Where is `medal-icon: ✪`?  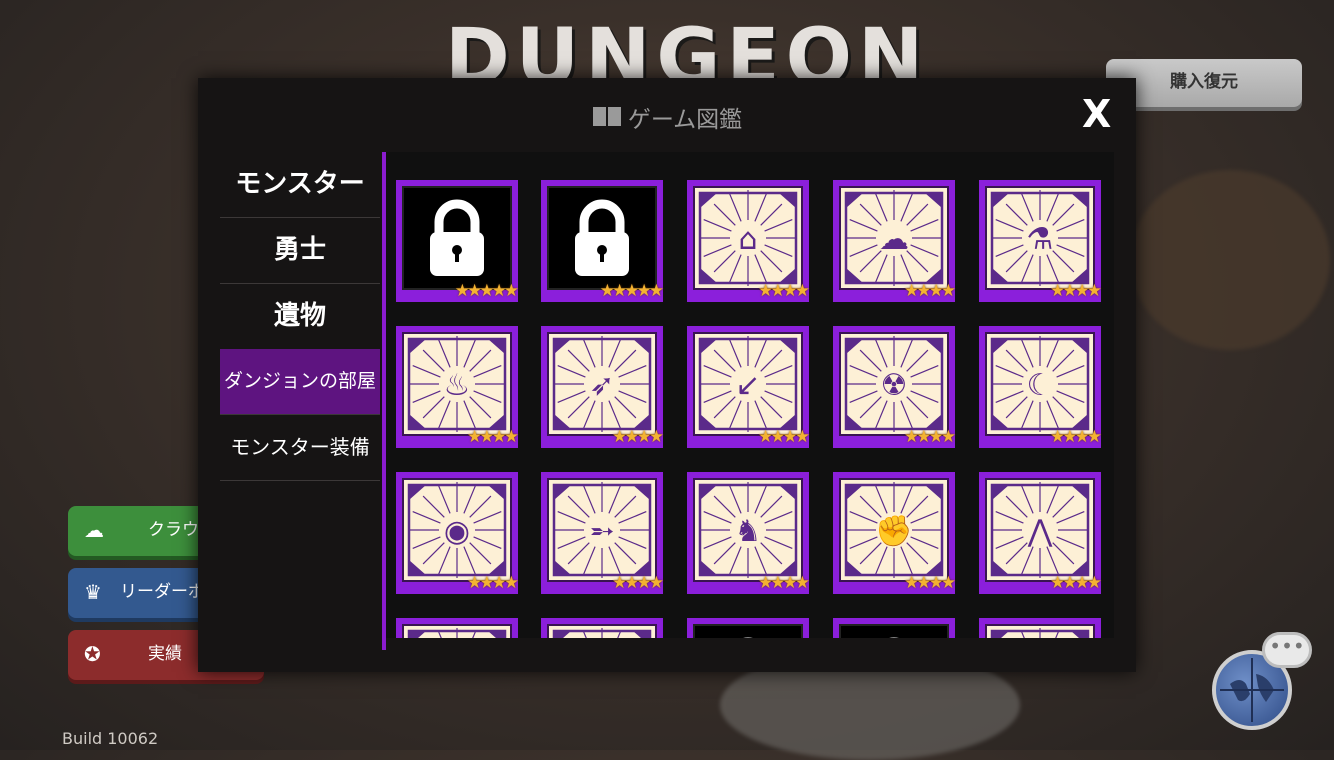 medal-icon: ✪ is located at coordinates (92, 654).